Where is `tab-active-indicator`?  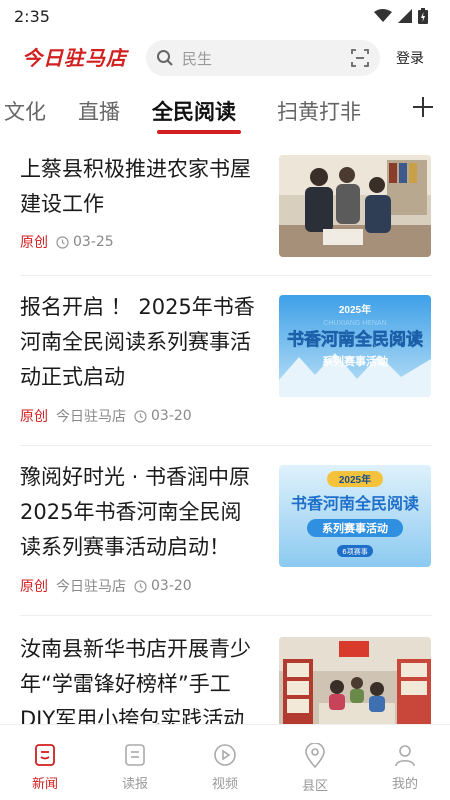 tab-active-indicator is located at coordinates (199, 132).